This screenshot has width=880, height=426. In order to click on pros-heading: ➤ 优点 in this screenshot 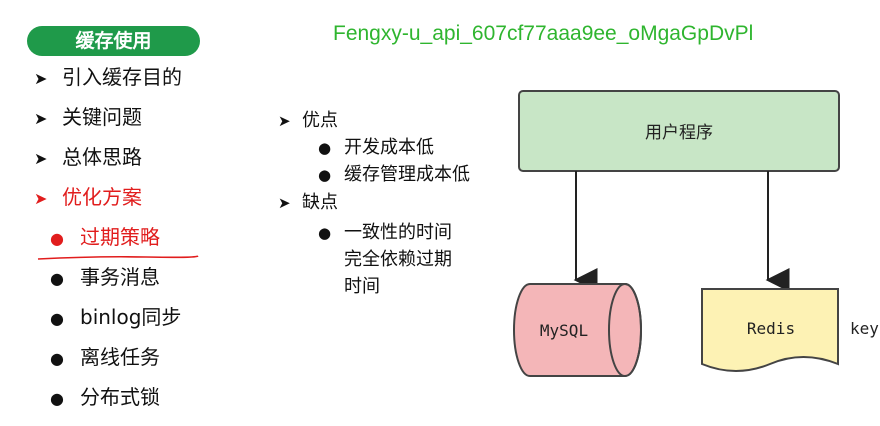, I will do `click(308, 121)`.